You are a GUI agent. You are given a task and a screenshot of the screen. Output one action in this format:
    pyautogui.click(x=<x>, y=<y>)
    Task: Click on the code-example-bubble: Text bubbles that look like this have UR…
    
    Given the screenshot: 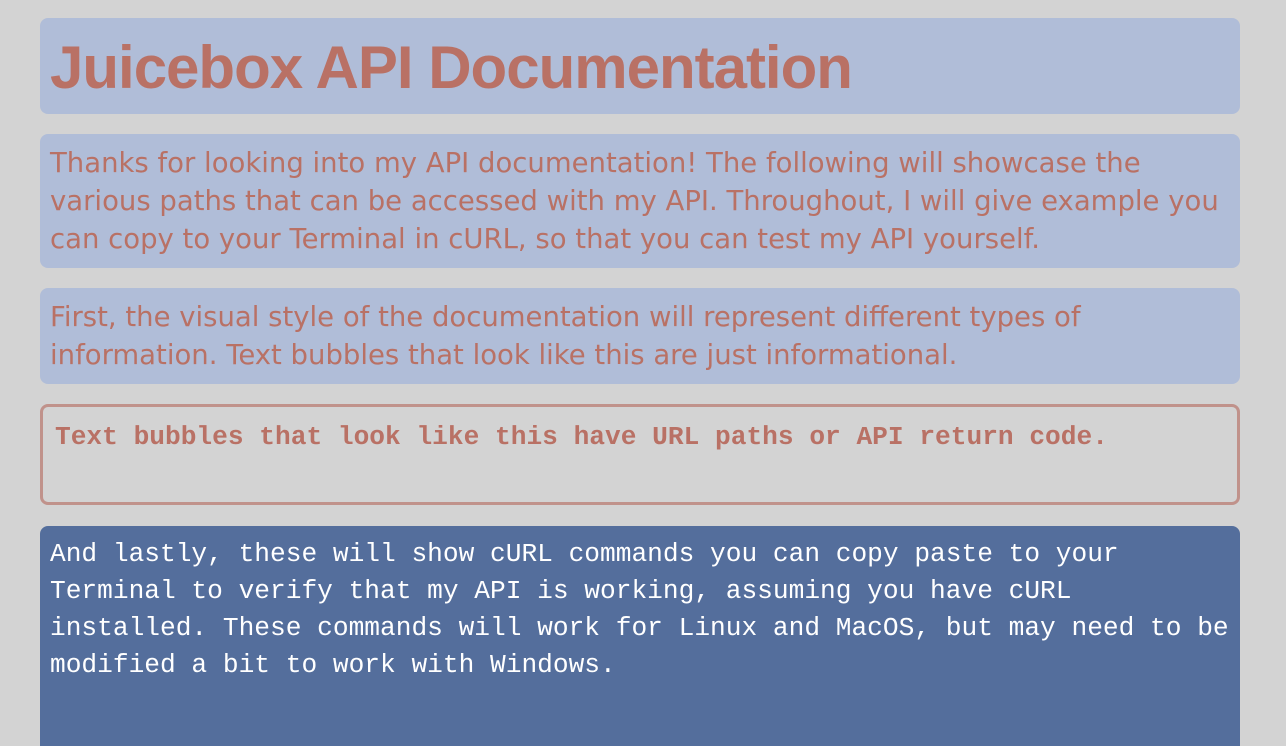 What is the action you would take?
    pyautogui.click(x=640, y=454)
    